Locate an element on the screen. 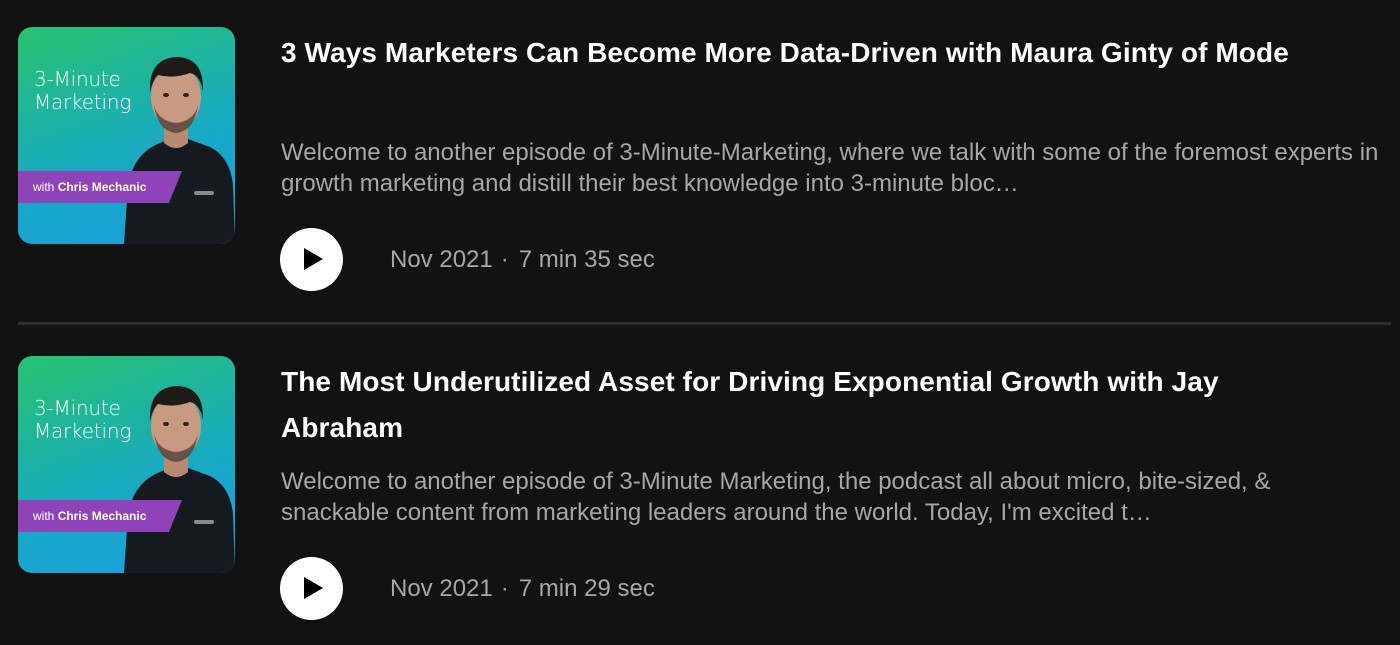 This screenshot has width=1400, height=645. episode-duration: 7 min 29 sec is located at coordinates (586, 588).